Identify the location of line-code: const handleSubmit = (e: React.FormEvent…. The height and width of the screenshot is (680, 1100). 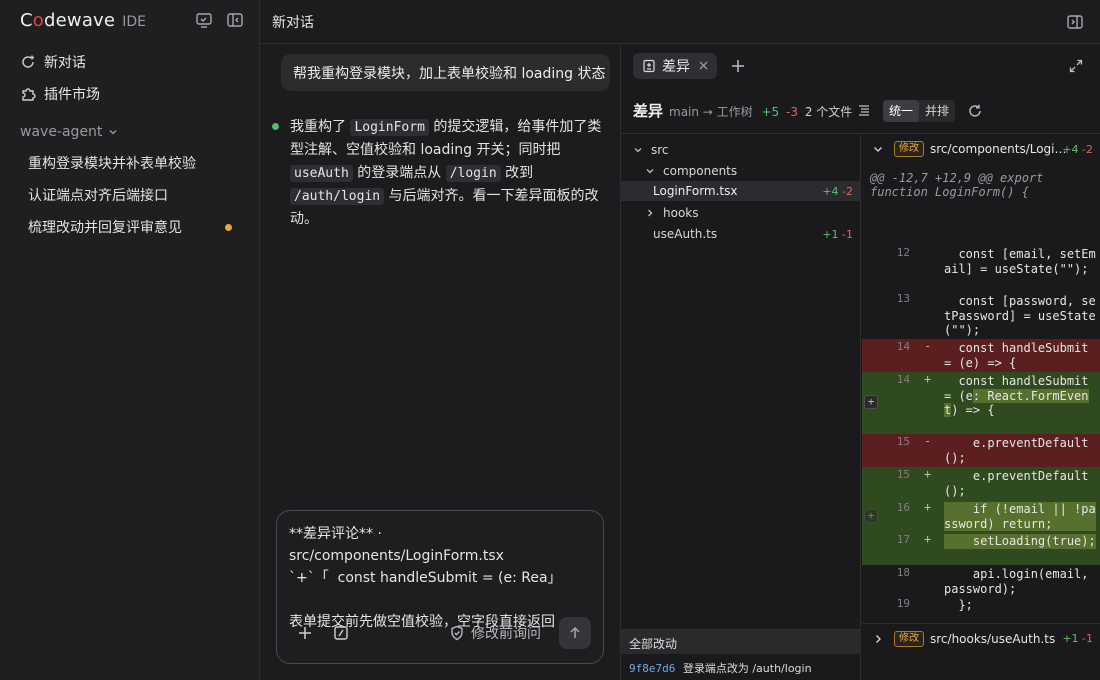
(1020, 395).